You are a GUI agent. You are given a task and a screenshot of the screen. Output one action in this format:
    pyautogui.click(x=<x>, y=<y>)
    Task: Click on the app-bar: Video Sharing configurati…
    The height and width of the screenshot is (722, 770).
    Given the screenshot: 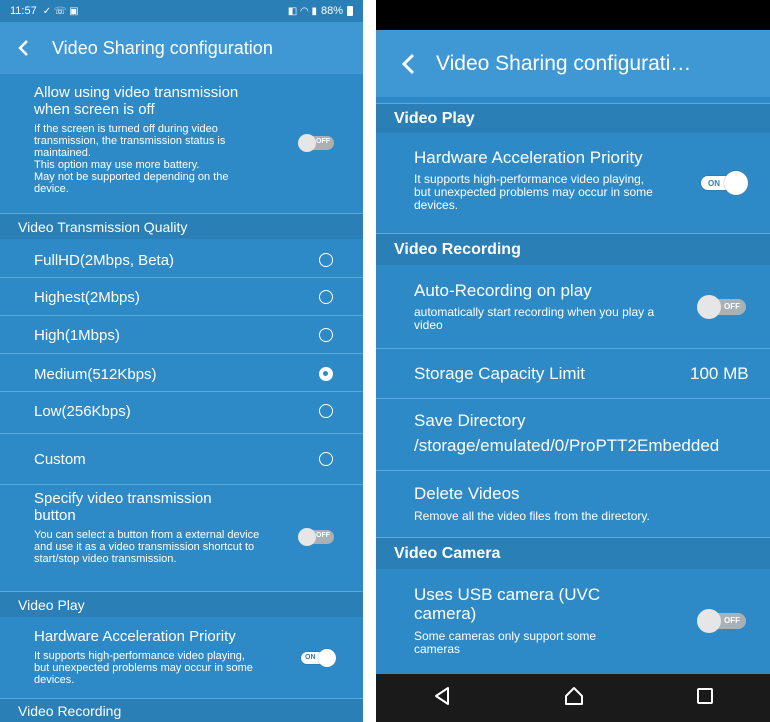 What is the action you would take?
    pyautogui.click(x=573, y=63)
    